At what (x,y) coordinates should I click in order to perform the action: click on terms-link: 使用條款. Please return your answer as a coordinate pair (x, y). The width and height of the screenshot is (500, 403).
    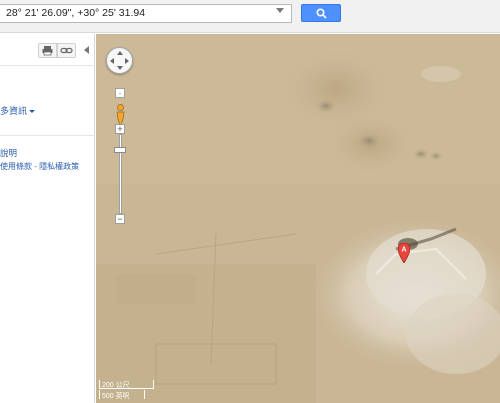
    Looking at the image, I should click on (16, 166).